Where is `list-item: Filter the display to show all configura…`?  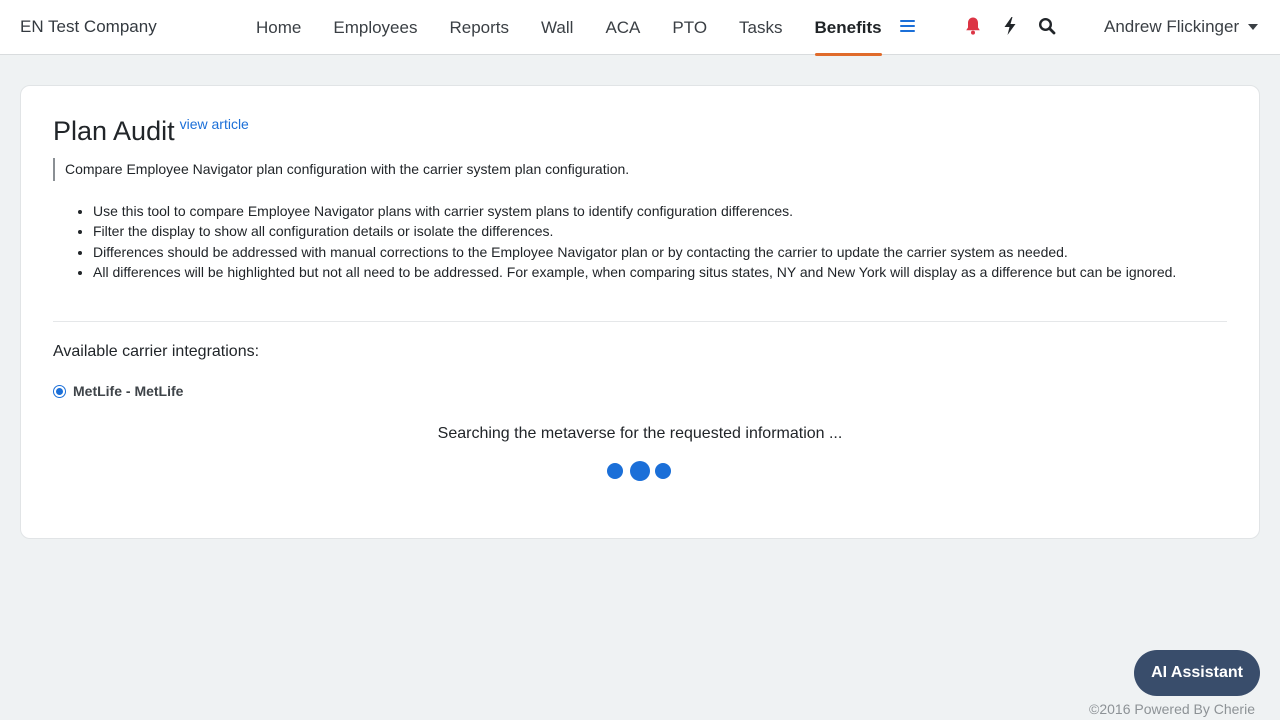 list-item: Filter the display to show all configura… is located at coordinates (663, 231).